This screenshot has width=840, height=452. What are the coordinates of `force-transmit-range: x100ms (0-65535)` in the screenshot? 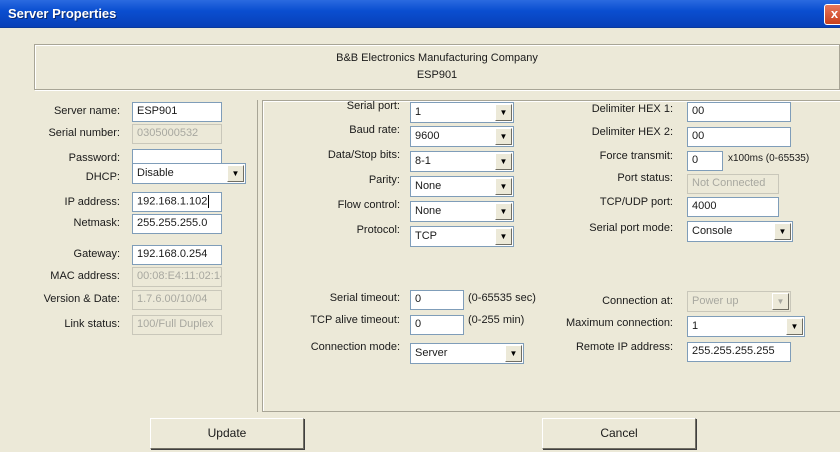 It's located at (769, 158).